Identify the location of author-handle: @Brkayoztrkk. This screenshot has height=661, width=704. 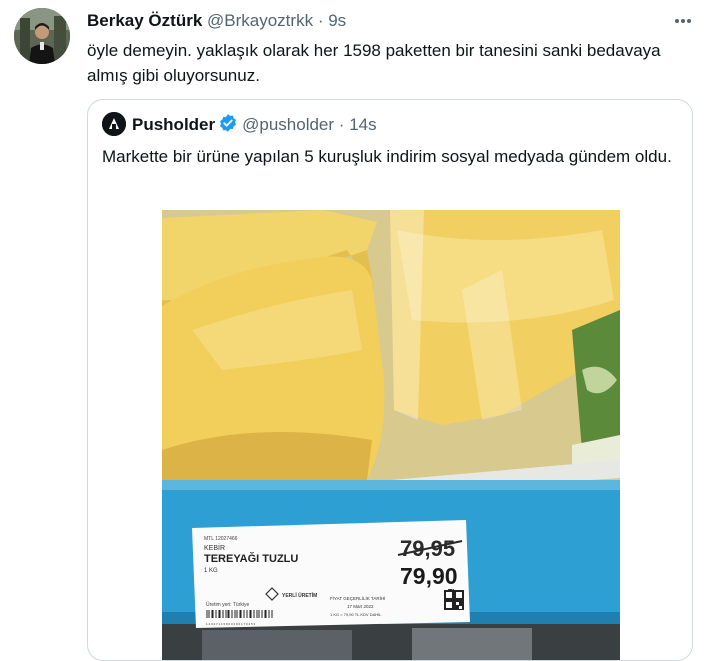
(260, 20).